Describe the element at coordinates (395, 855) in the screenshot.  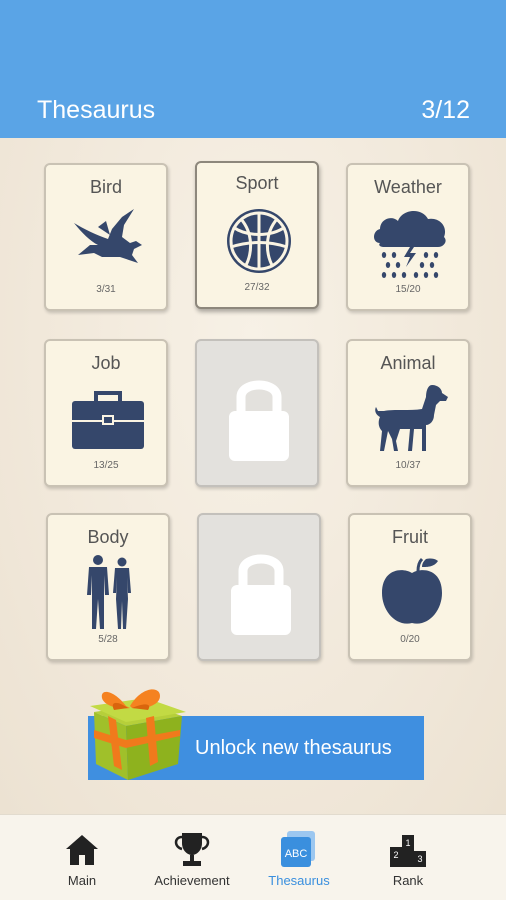
I see `podium-second-number: 2` at that location.